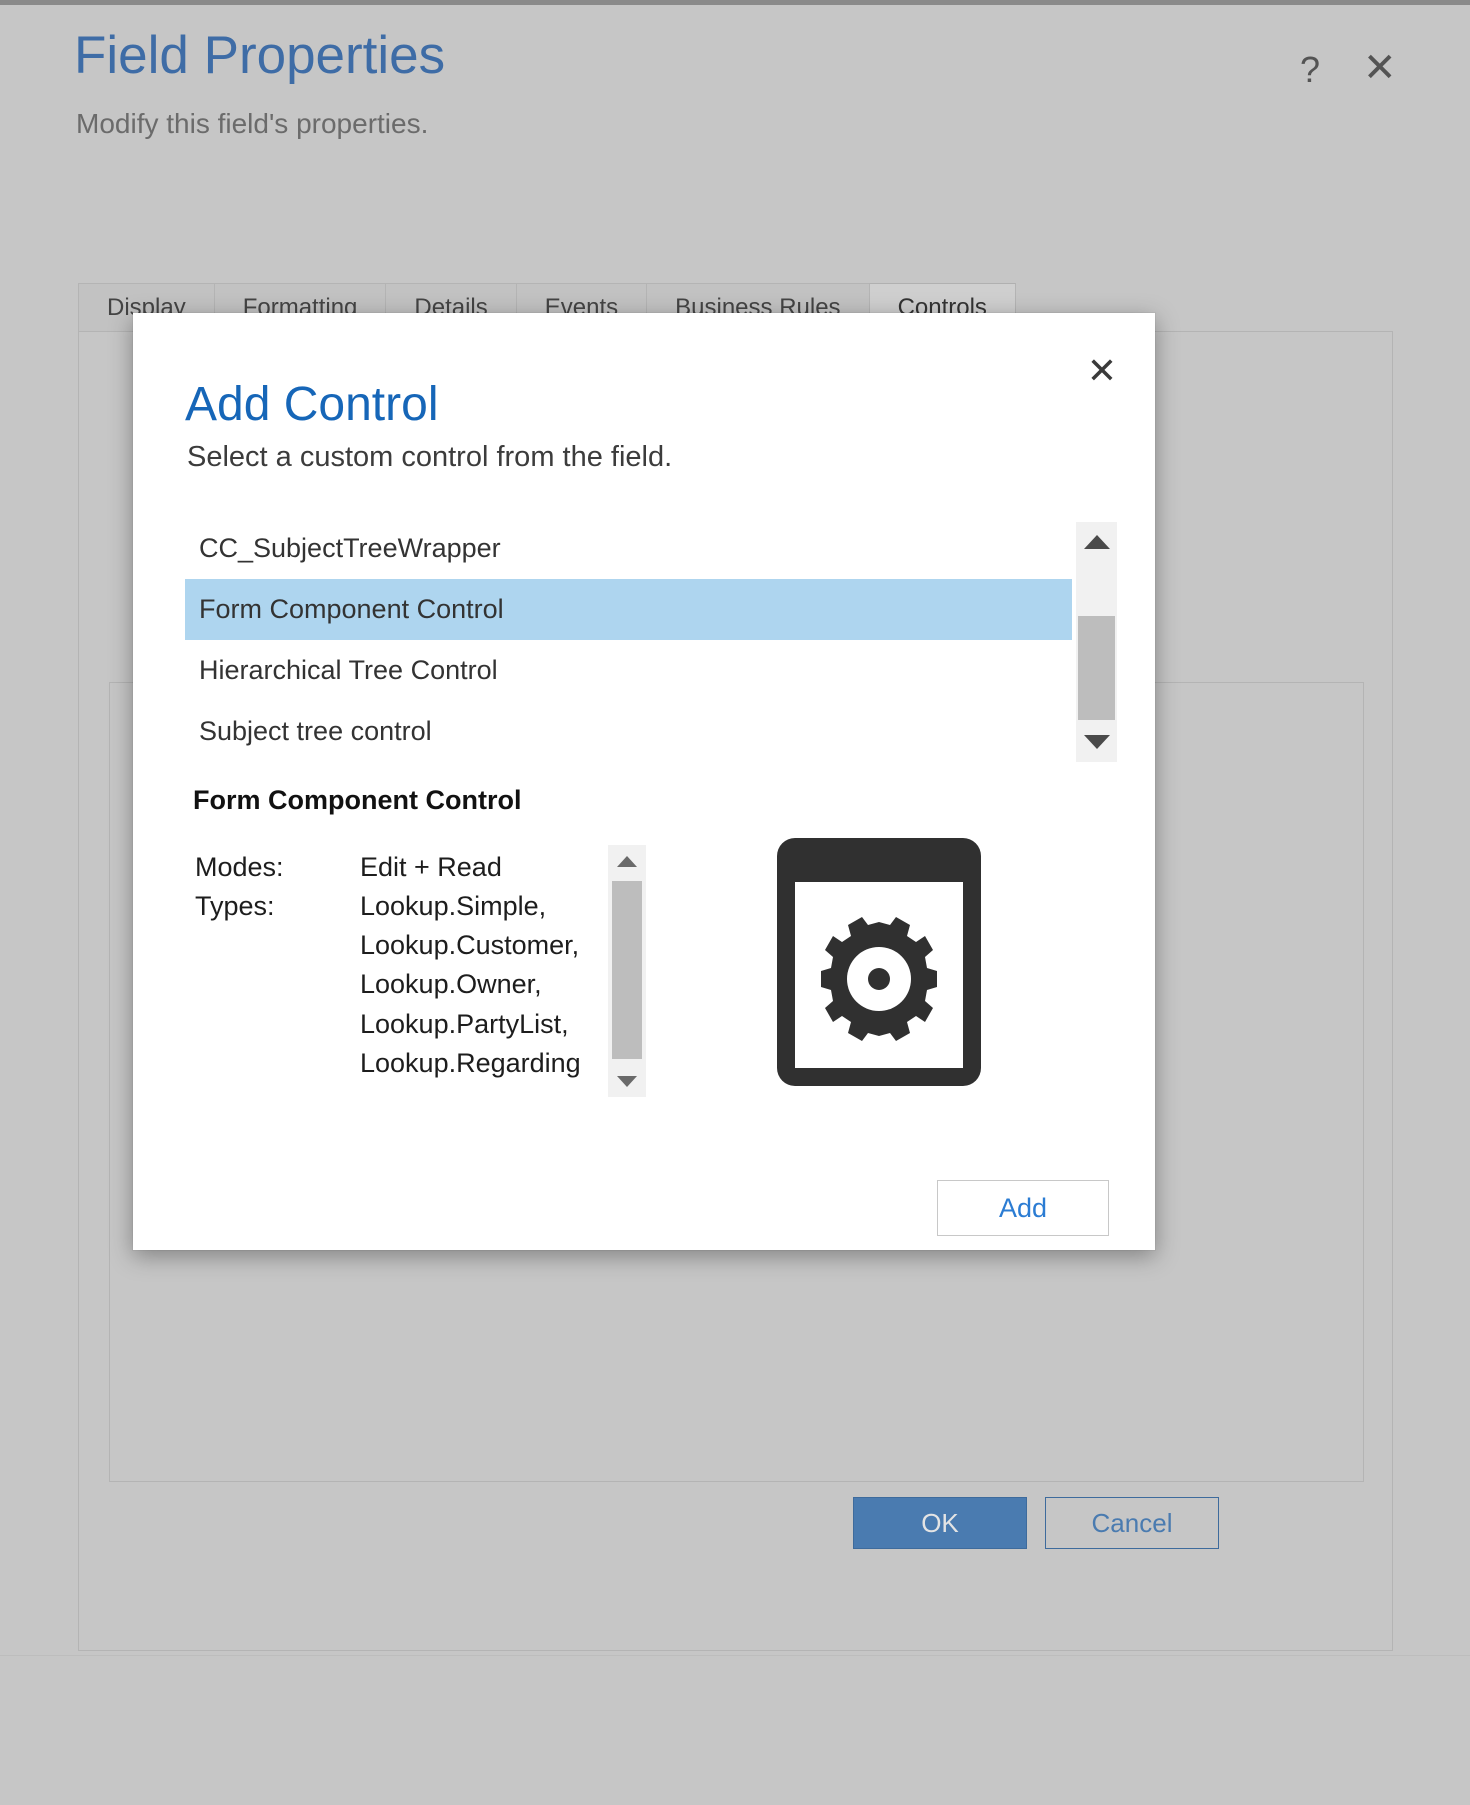 This screenshot has height=1805, width=1470. Describe the element at coordinates (628, 670) in the screenshot. I see `list-item: Hierarchical Tree Control` at that location.